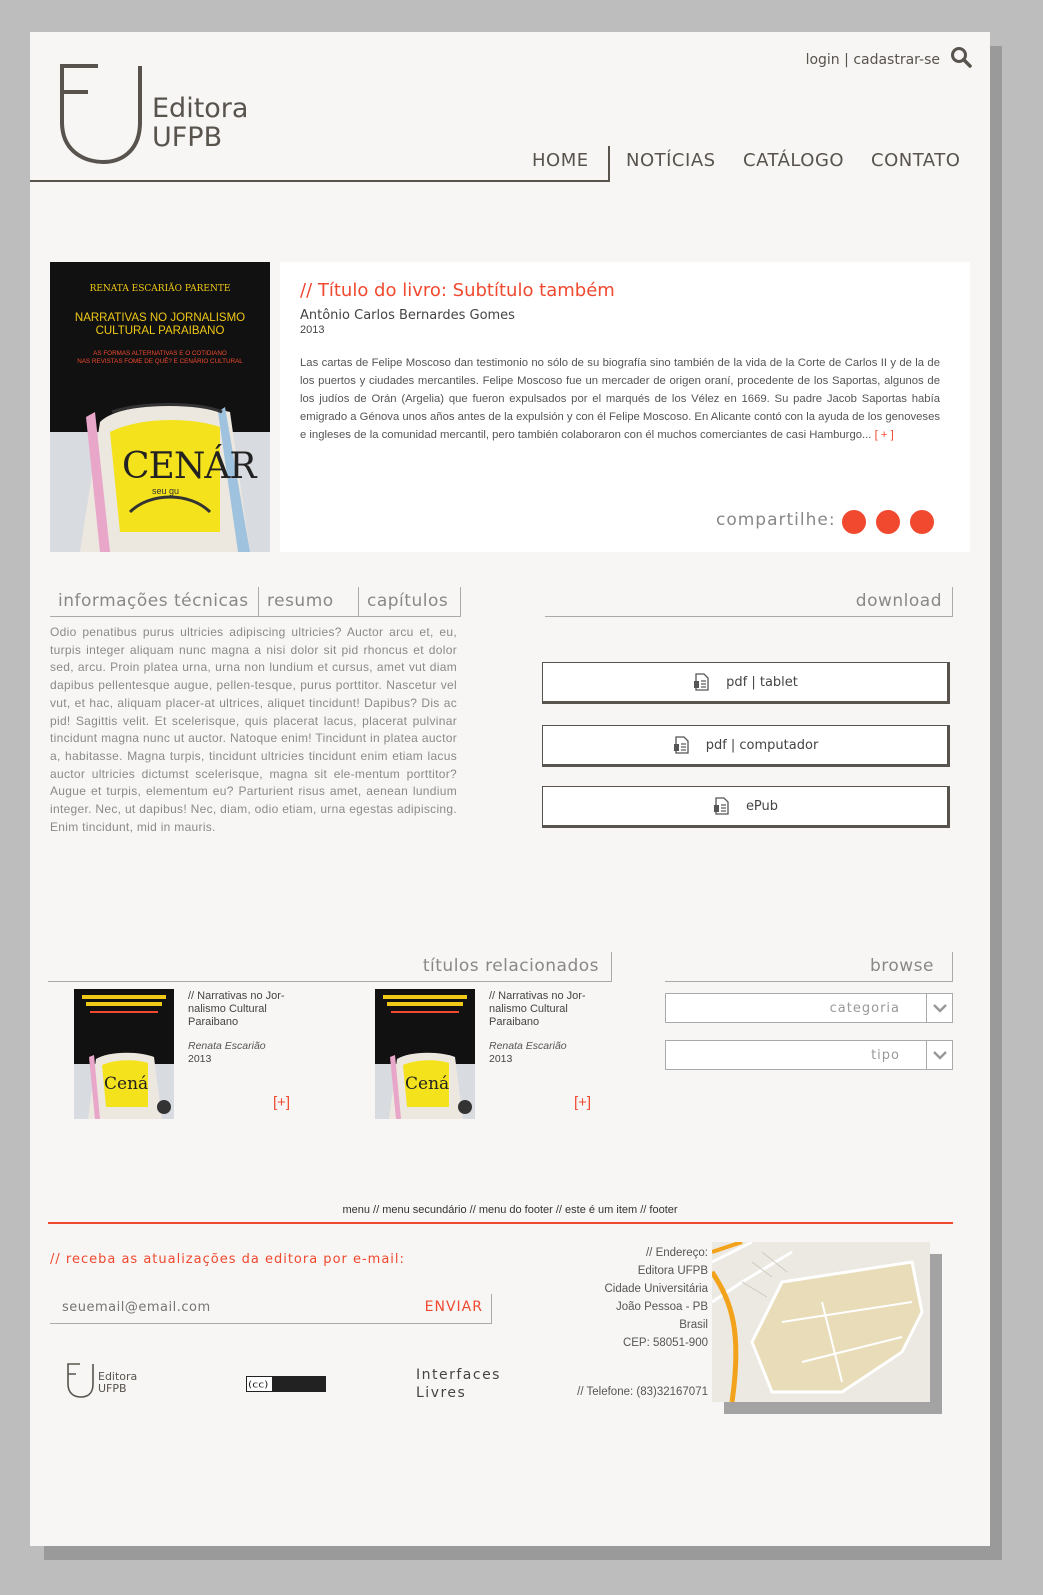  What do you see at coordinates (200, 108) in the screenshot?
I see `logo-line-1: Editora` at bounding box center [200, 108].